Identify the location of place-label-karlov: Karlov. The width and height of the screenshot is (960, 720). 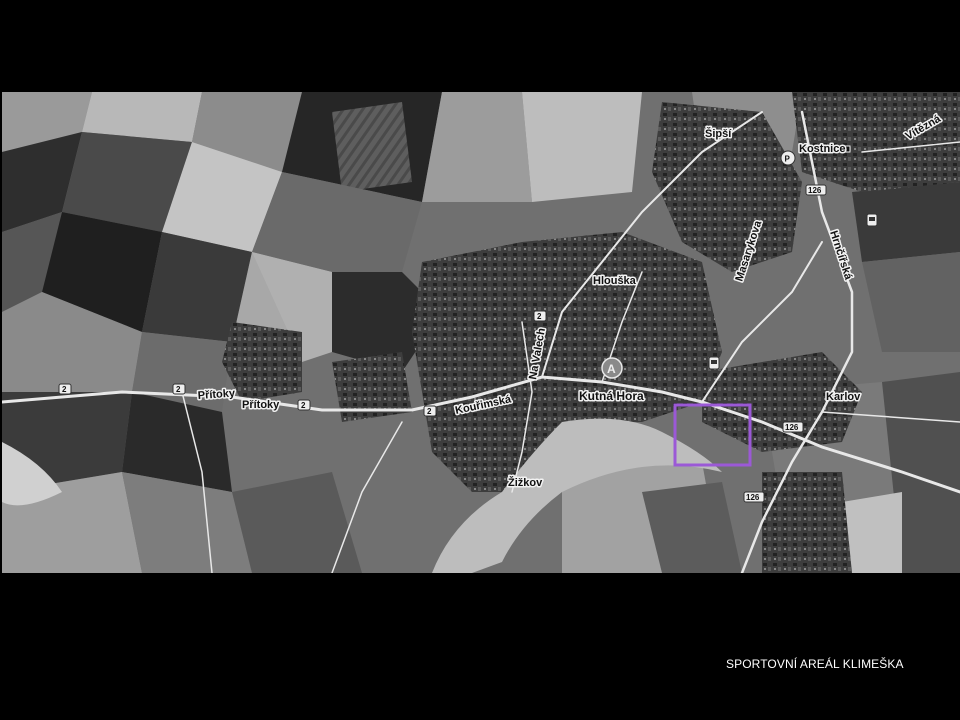
(843, 397).